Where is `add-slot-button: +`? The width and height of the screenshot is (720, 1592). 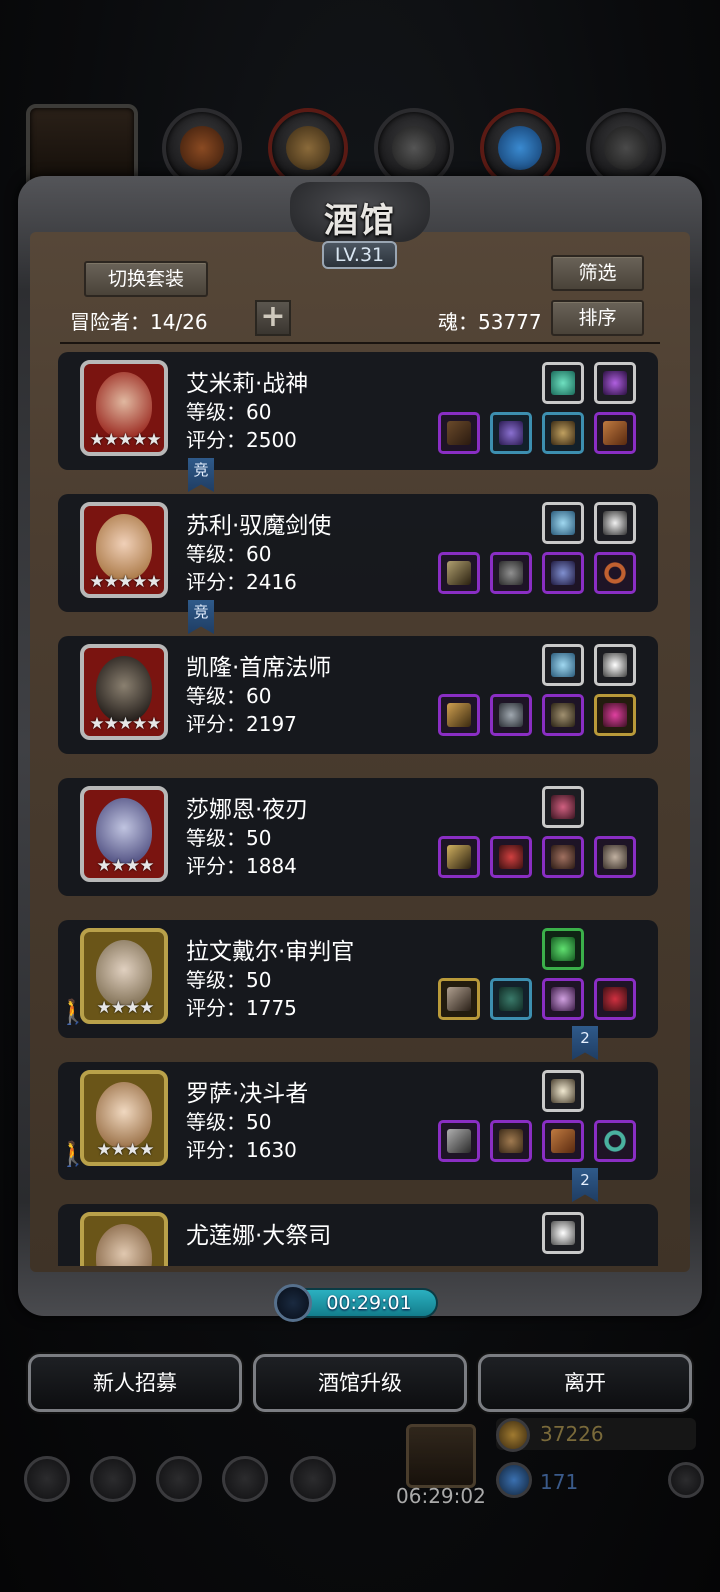
add-slot-button: + is located at coordinates (273, 318).